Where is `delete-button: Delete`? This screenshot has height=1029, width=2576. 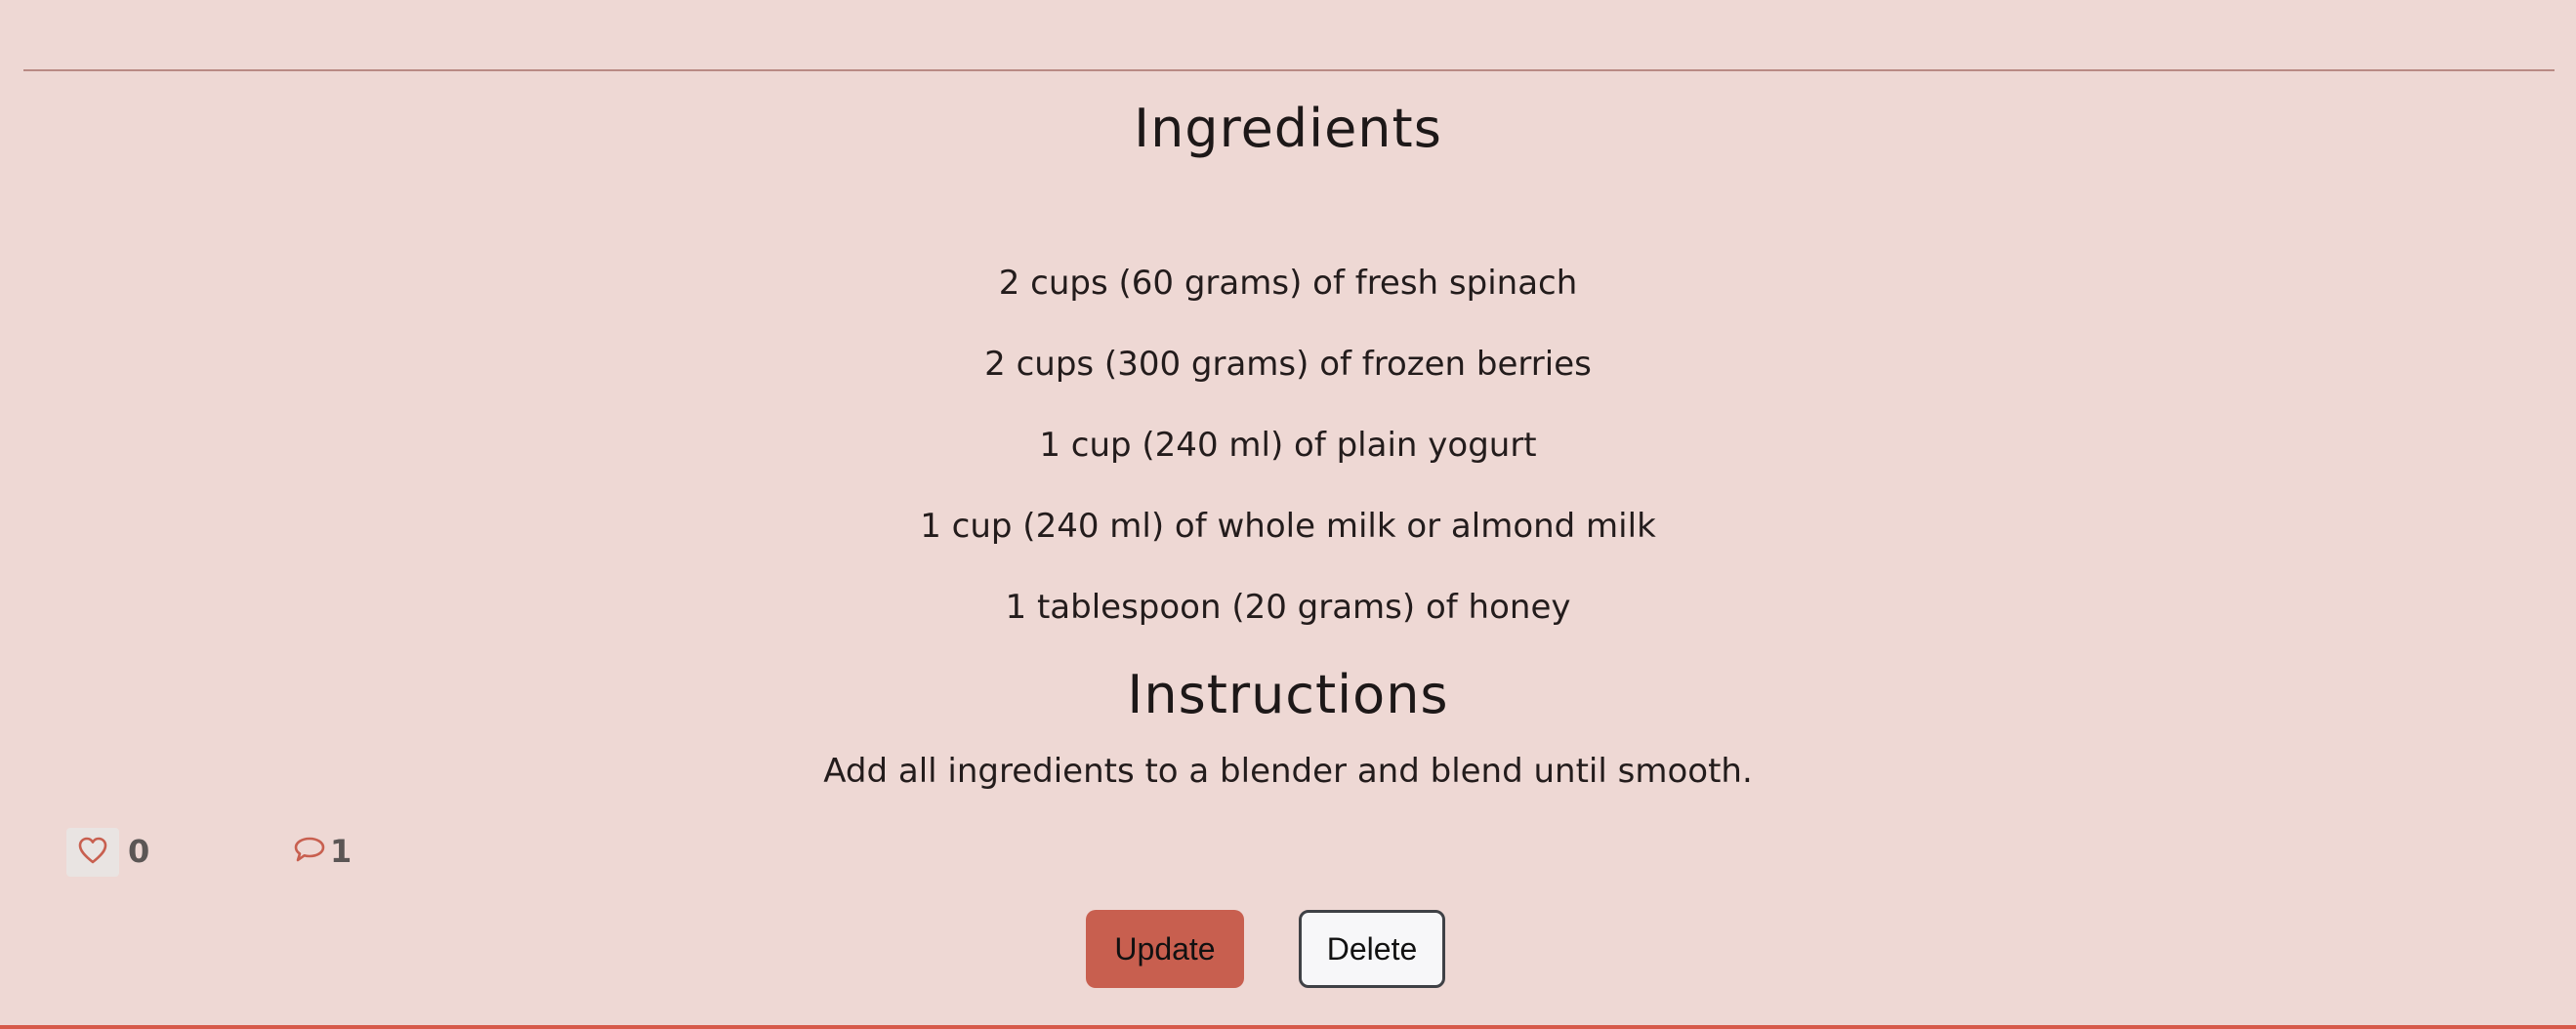 delete-button: Delete is located at coordinates (1372, 949).